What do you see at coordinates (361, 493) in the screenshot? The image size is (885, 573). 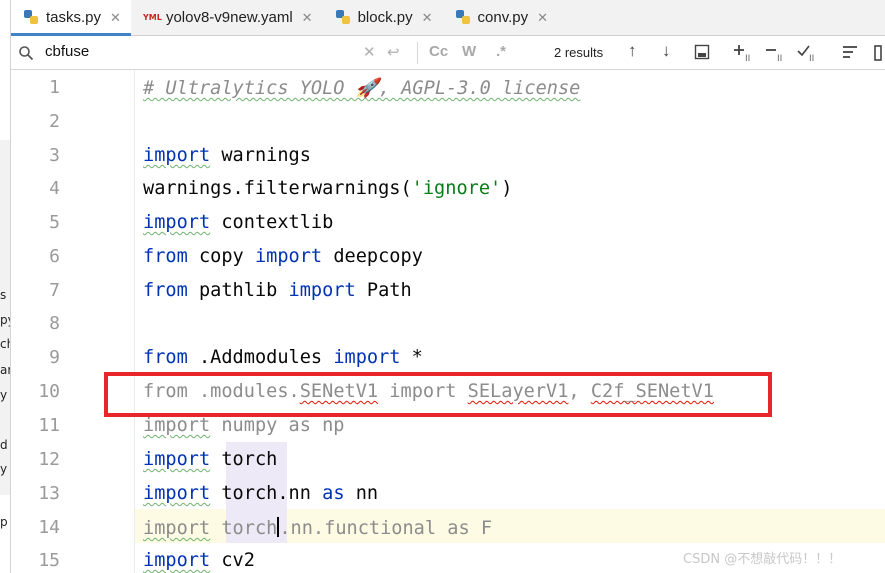 I see `code-text: nn` at bounding box center [361, 493].